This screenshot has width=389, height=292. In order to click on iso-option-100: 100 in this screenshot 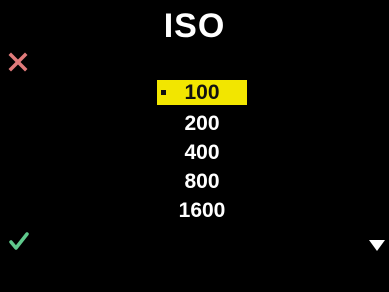, I will do `click(202, 92)`.